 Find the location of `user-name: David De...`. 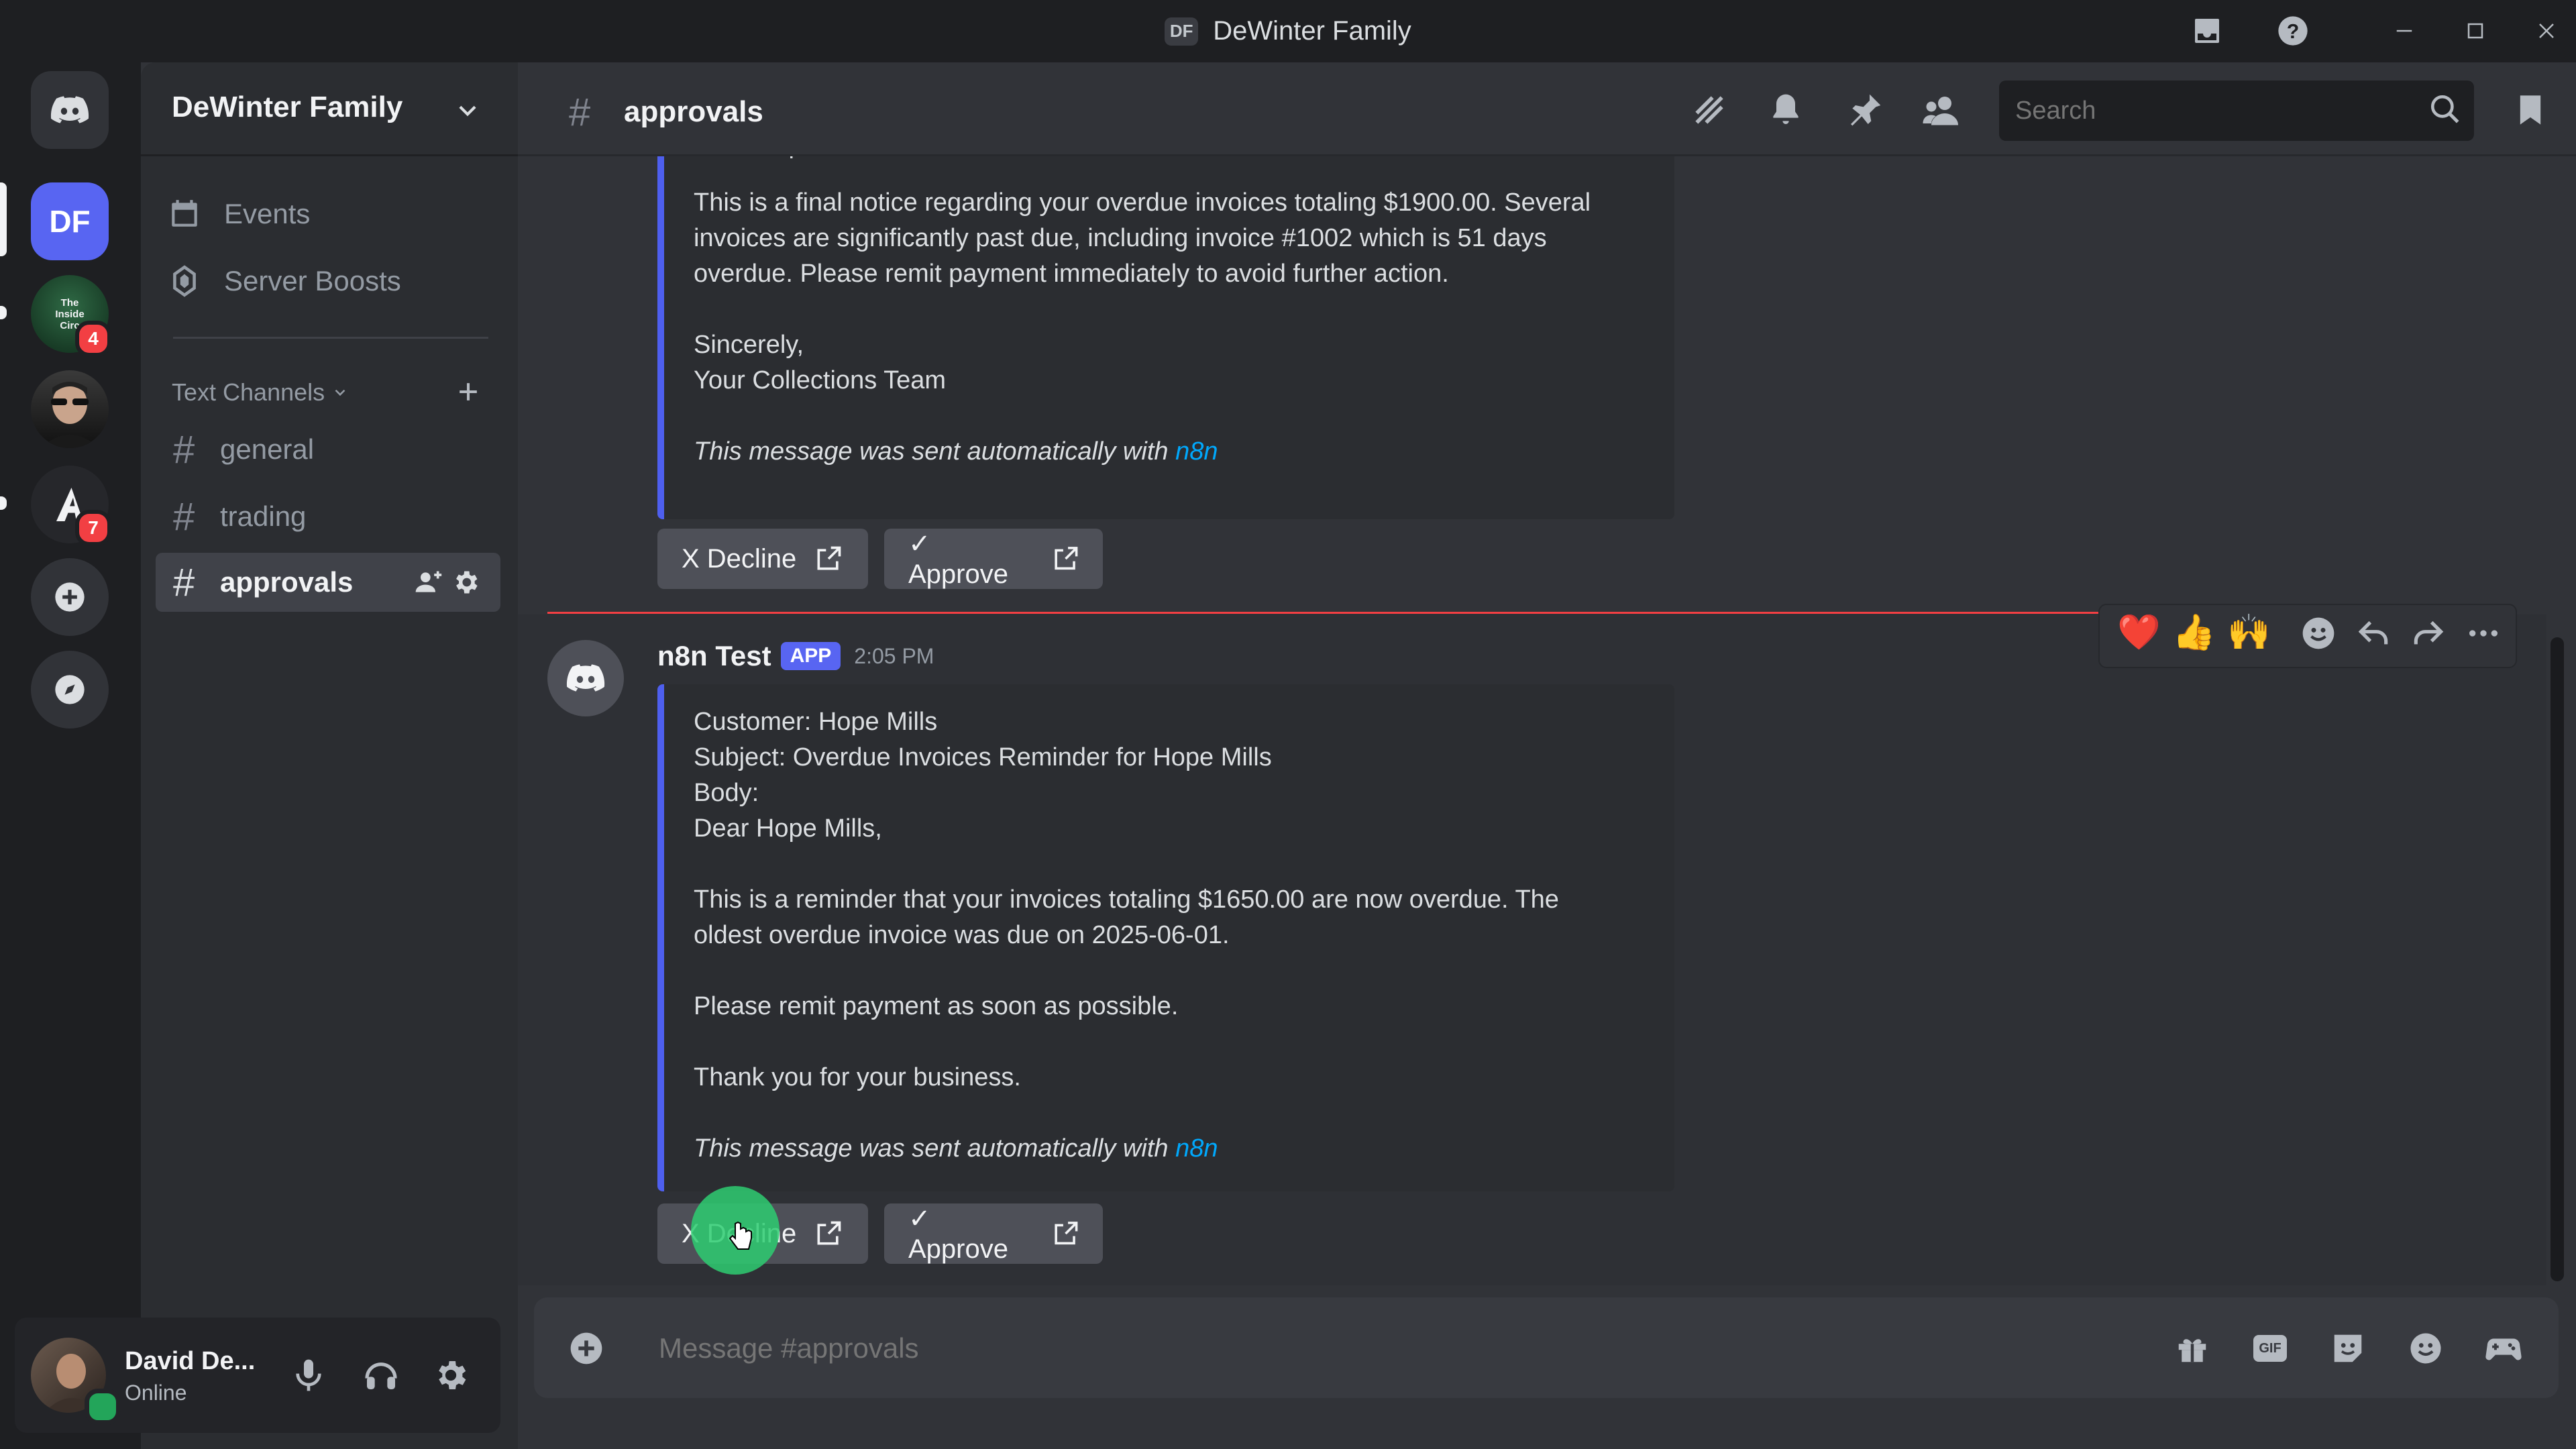

user-name: David De... is located at coordinates (190, 1361).